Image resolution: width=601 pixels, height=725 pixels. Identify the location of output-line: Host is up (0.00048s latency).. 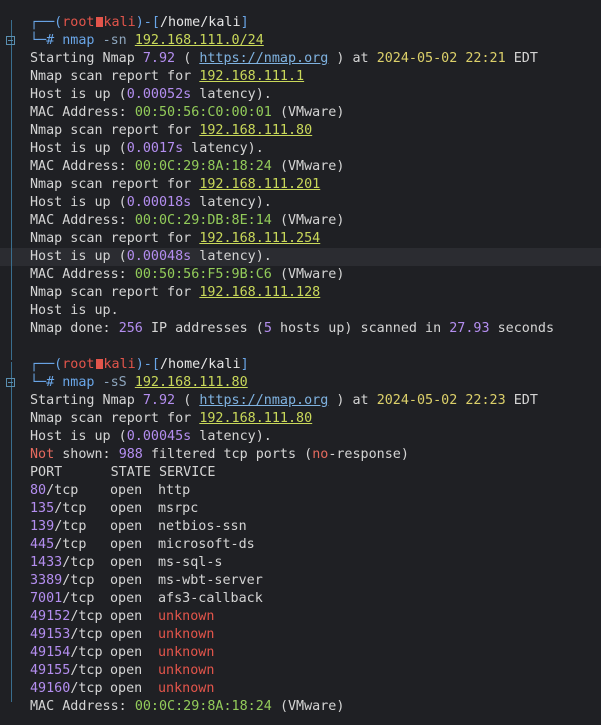
(151, 256).